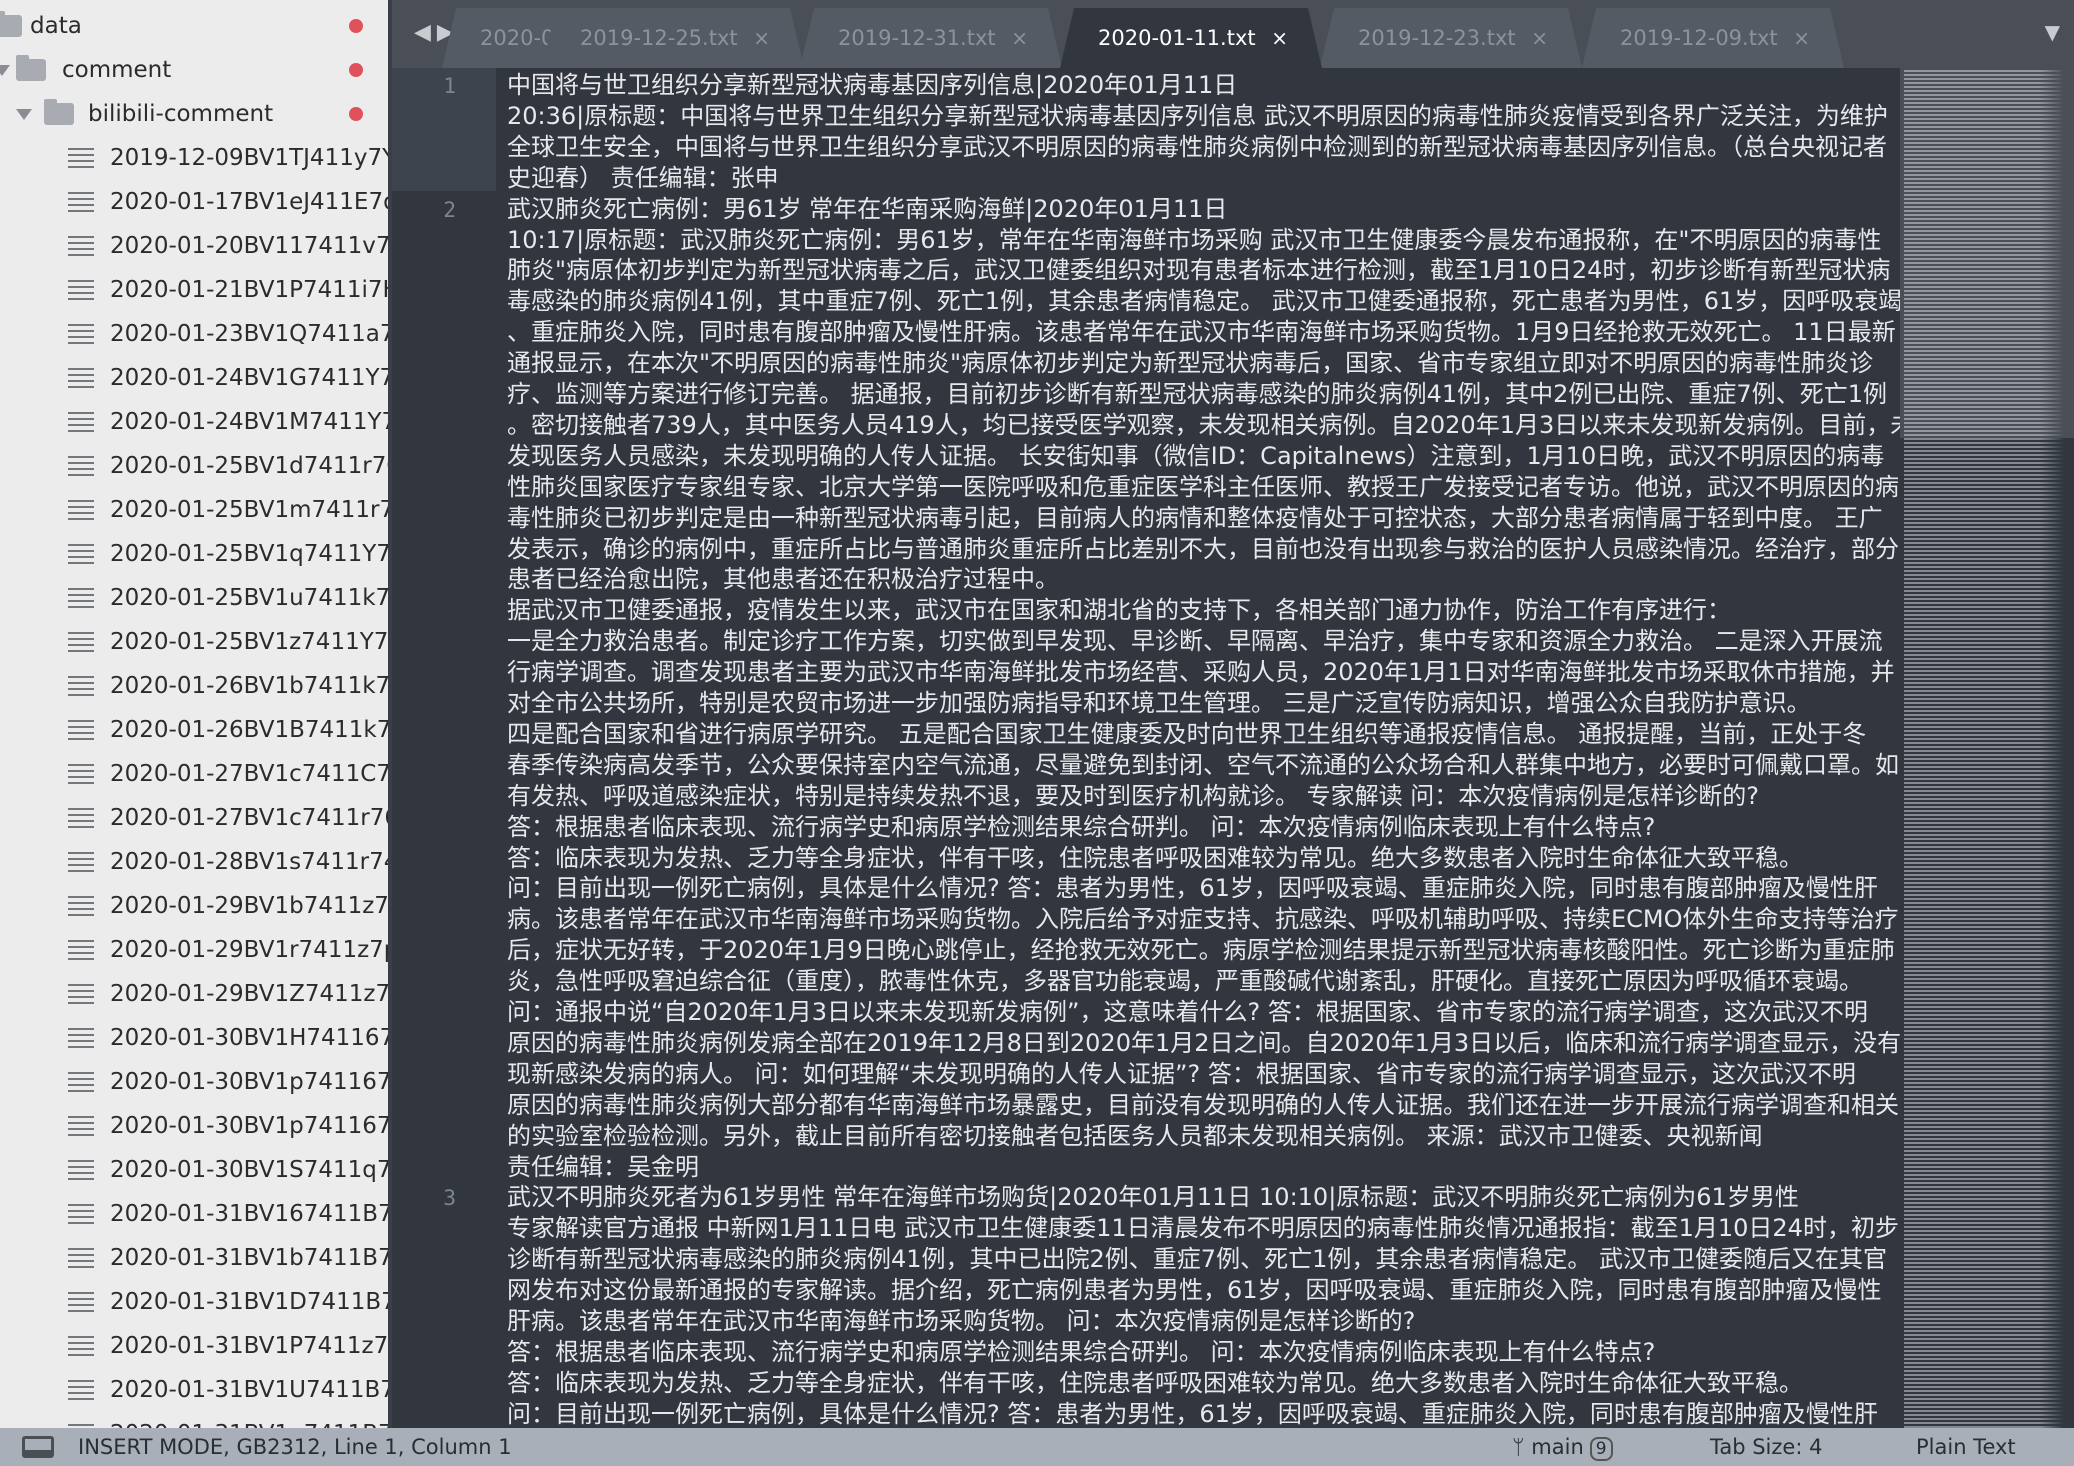  Describe the element at coordinates (251, 466) in the screenshot. I see `file-name: 2020-01-25BV1d7411r7Q` at that location.